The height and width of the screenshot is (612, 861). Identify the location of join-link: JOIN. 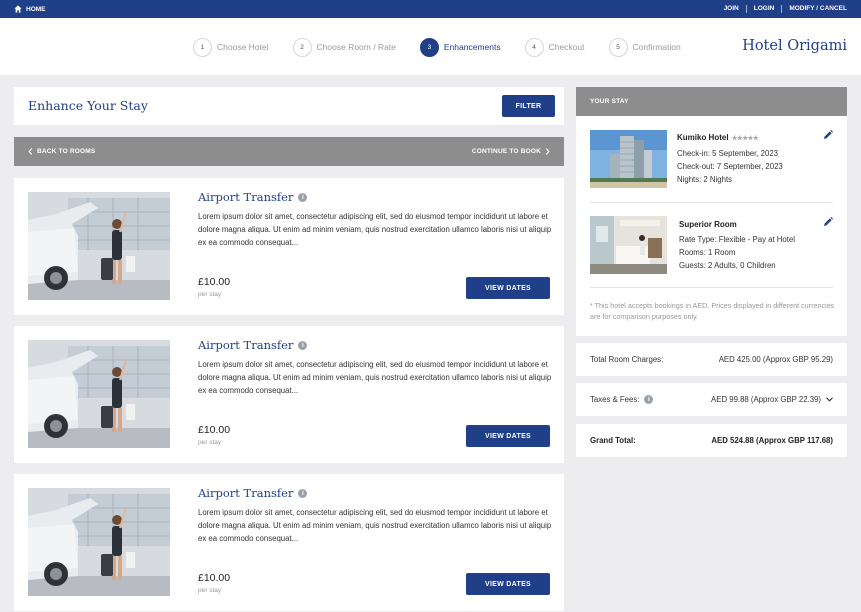
(731, 9).